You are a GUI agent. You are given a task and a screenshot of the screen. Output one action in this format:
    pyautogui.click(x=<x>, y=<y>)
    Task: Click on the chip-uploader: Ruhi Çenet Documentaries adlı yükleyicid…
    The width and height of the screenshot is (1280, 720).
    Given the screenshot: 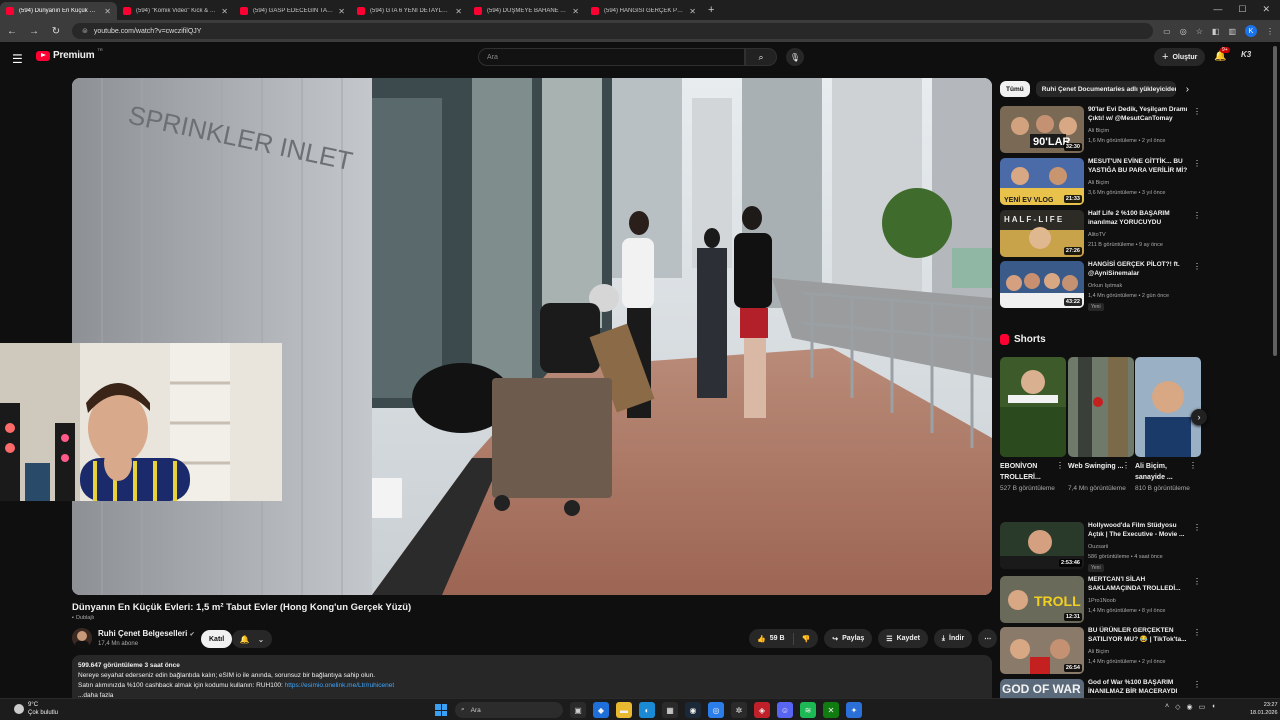 What is the action you would take?
    pyautogui.click(x=1105, y=89)
    